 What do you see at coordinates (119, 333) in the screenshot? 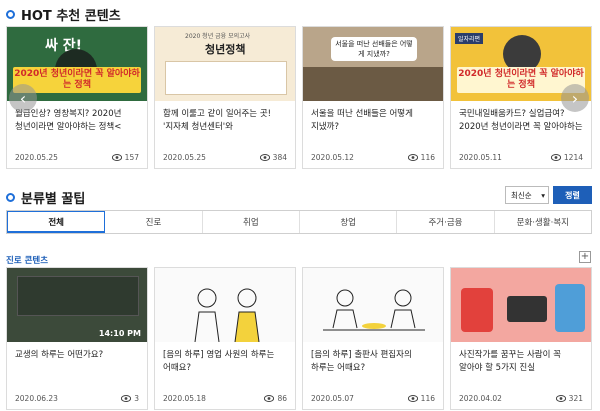
I see `timestamp-overlay: 14:10 PM` at bounding box center [119, 333].